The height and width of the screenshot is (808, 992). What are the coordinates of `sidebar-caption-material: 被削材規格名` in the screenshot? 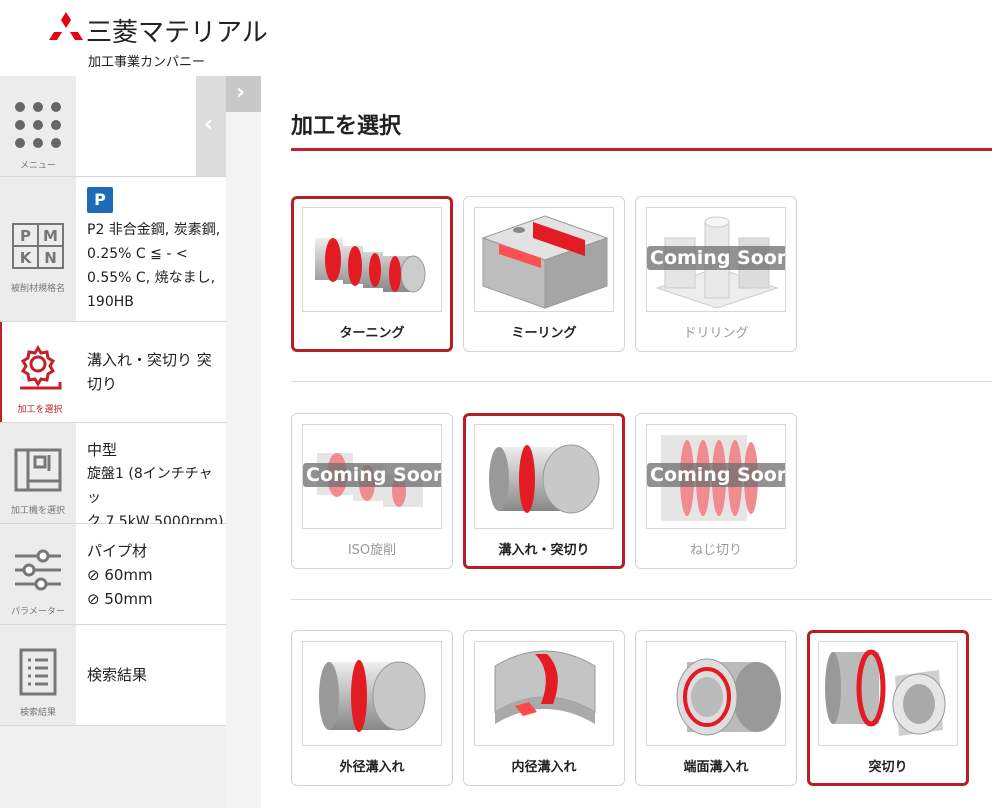 It's located at (37, 289).